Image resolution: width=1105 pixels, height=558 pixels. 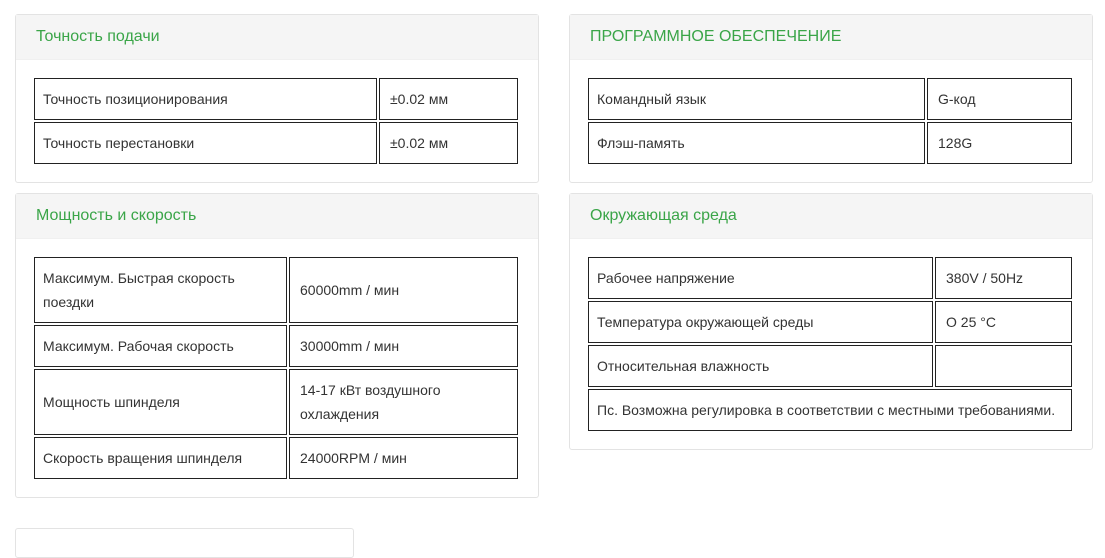 What do you see at coordinates (999, 99) in the screenshot?
I see `spec-value: G-код` at bounding box center [999, 99].